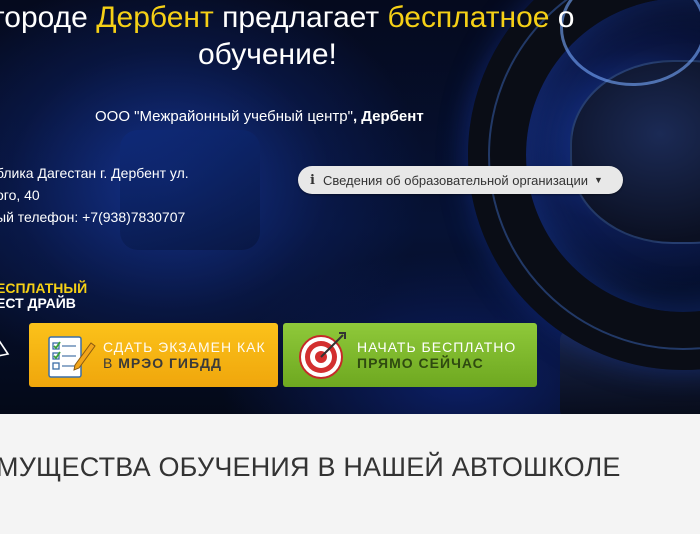  I want to click on org-name-text: ООО "Межрайонный учебный центр", so click(224, 116).